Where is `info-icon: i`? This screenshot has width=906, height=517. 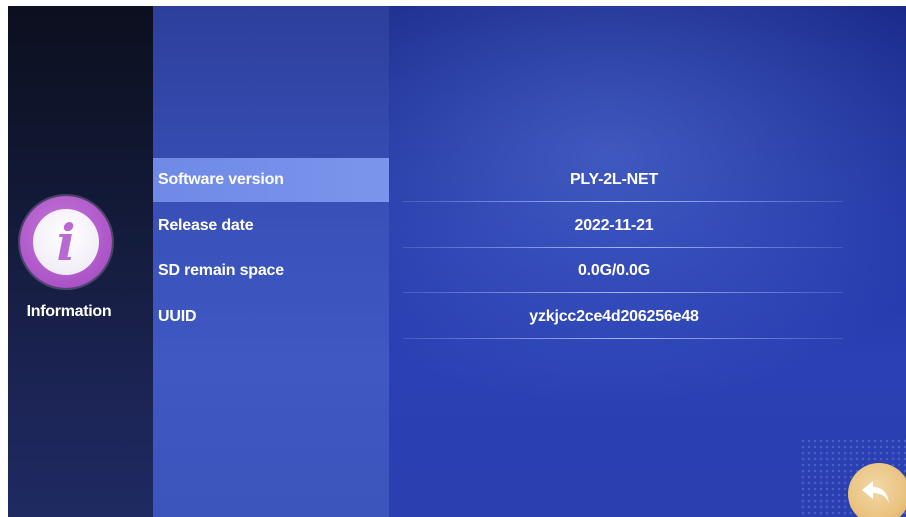 info-icon: i is located at coordinates (66, 242).